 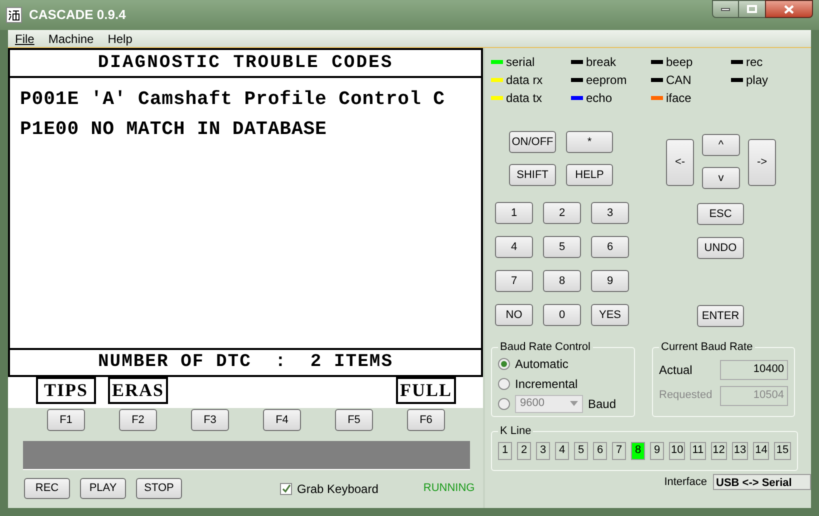 What do you see at coordinates (762, 162) in the screenshot?
I see `key-button: ->` at bounding box center [762, 162].